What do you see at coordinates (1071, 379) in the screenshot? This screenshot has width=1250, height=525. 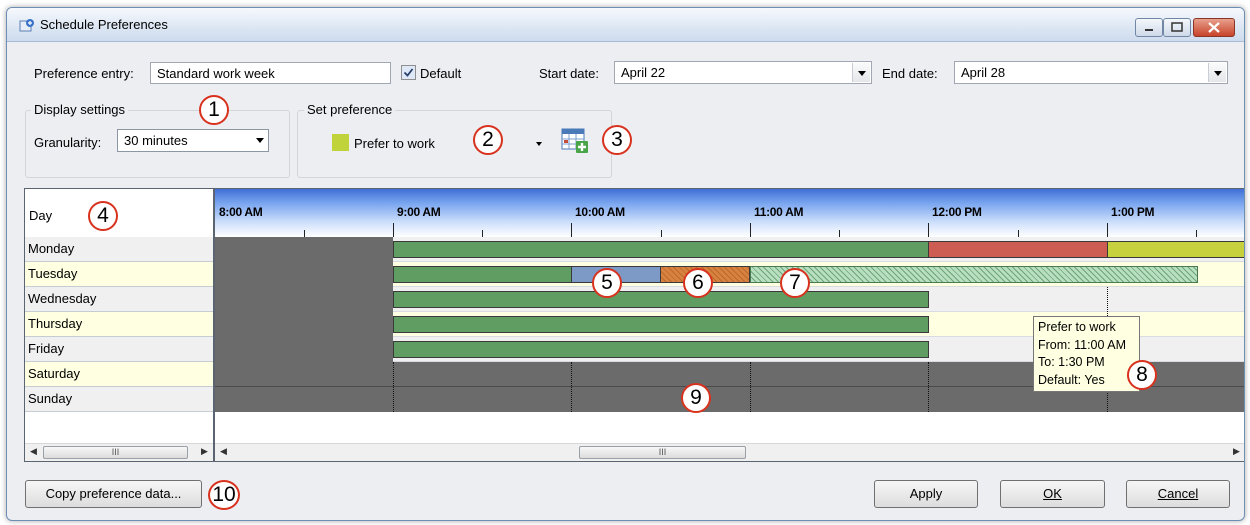 I see `tooltip-line-default: Default: Yes` at bounding box center [1071, 379].